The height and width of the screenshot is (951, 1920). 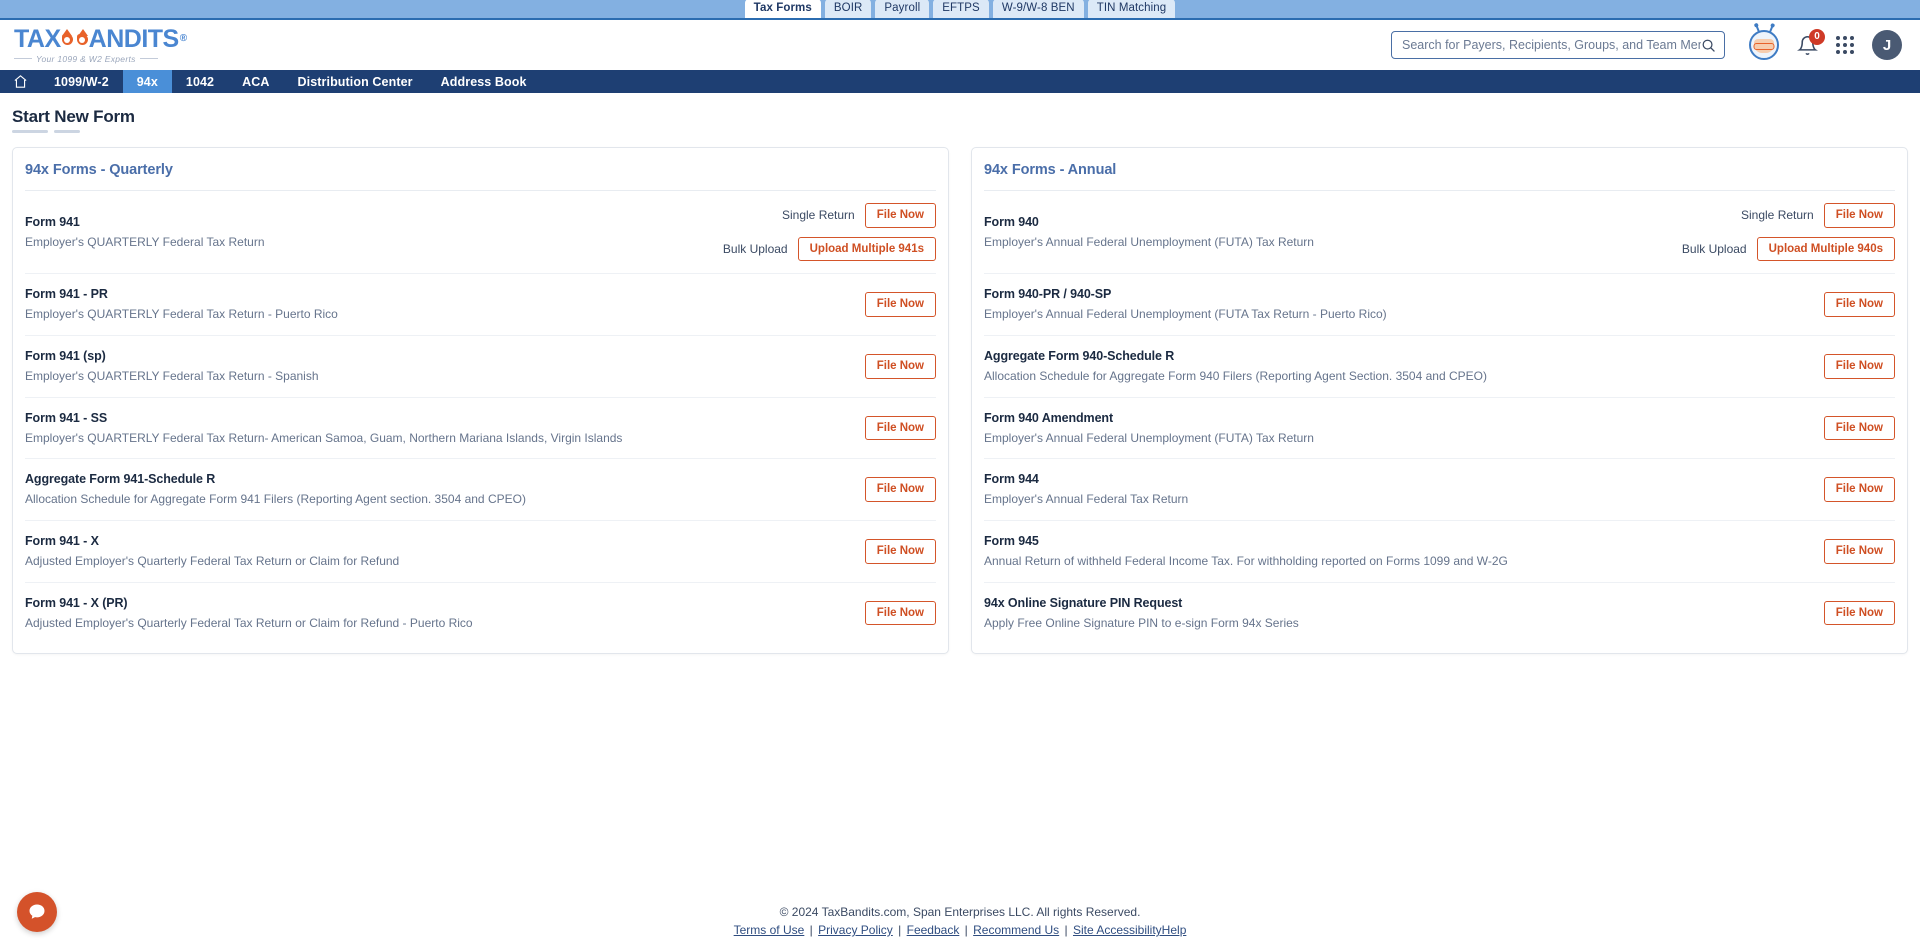 I want to click on form-name: Form 941, so click(x=52, y=221).